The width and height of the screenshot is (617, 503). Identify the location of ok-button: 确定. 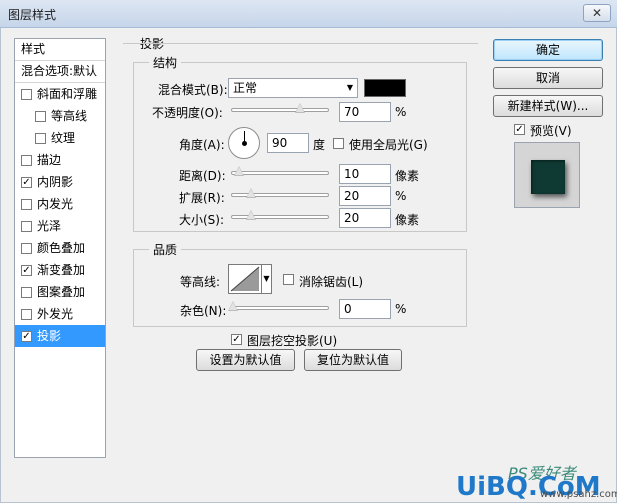
(548, 50).